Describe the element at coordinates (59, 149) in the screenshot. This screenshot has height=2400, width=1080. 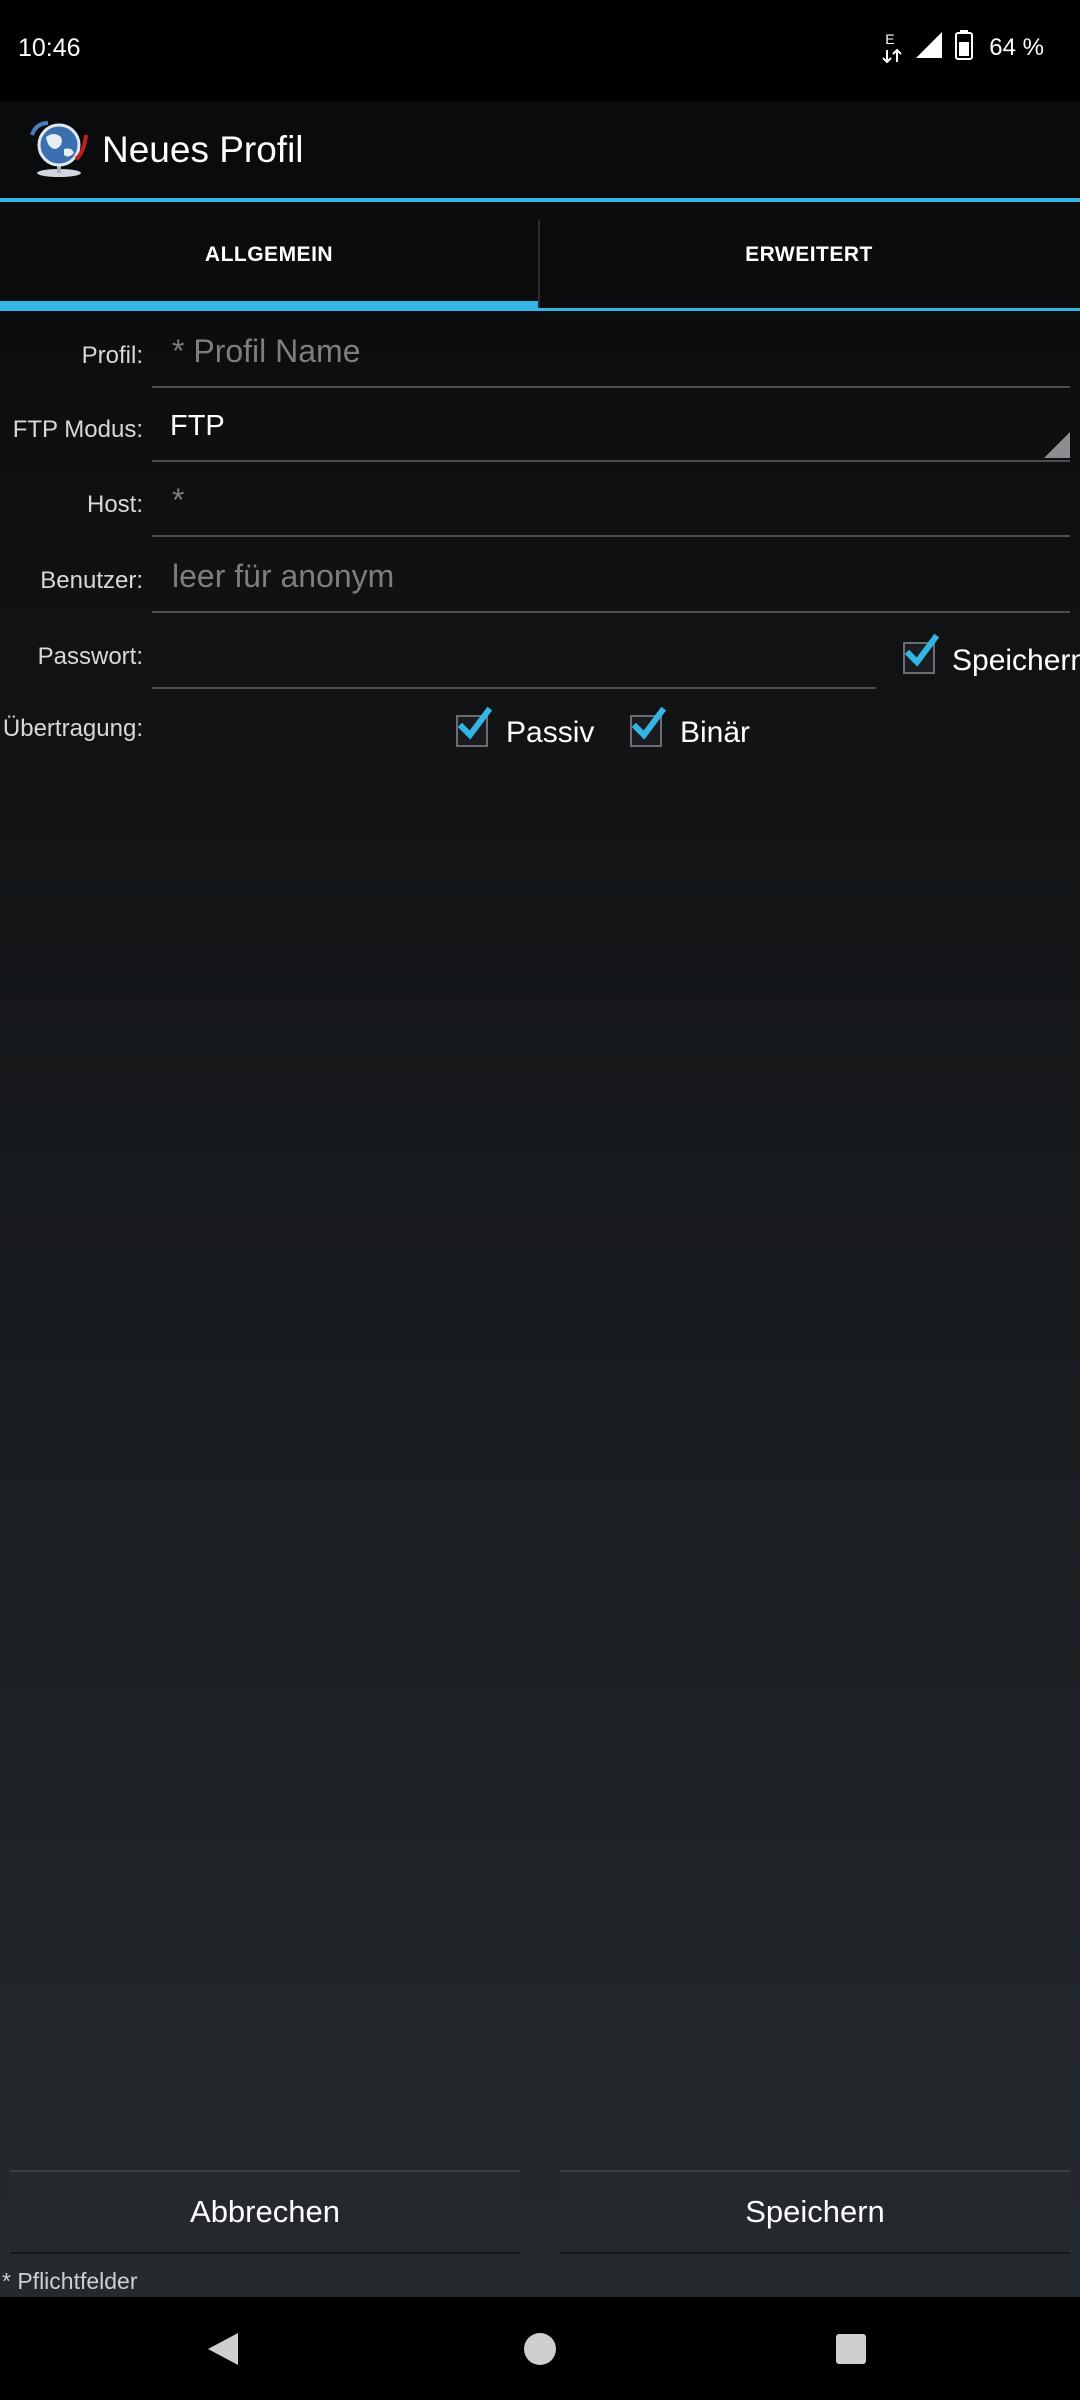
I see `globe-ftp-logo-icon` at that location.